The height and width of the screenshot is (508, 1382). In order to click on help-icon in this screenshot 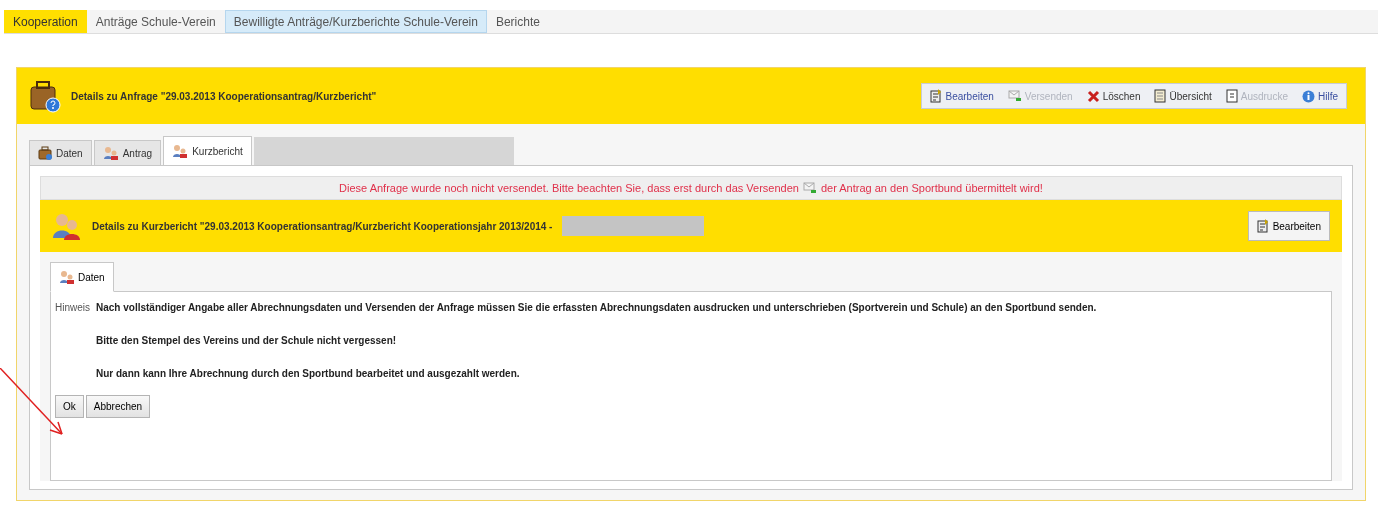, I will do `click(1308, 96)`.